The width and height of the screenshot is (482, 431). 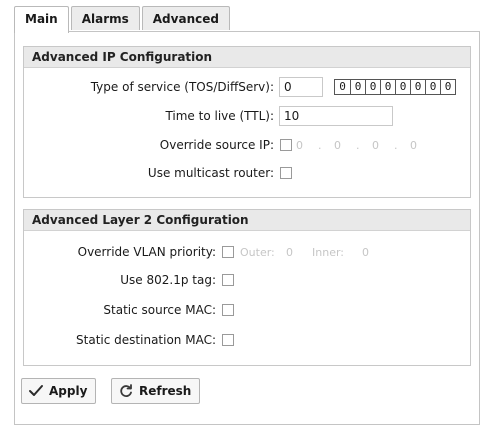 I want to click on vlan-label: Override VLAN priority:, so click(x=146, y=252).